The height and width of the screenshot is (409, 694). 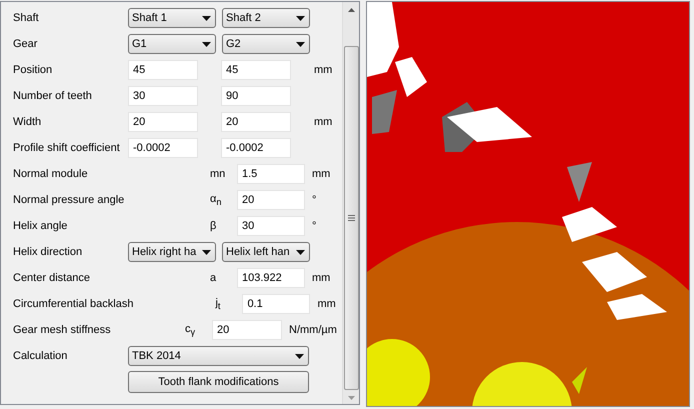 What do you see at coordinates (73, 304) in the screenshot?
I see `field-label: Circumferential backlash` at bounding box center [73, 304].